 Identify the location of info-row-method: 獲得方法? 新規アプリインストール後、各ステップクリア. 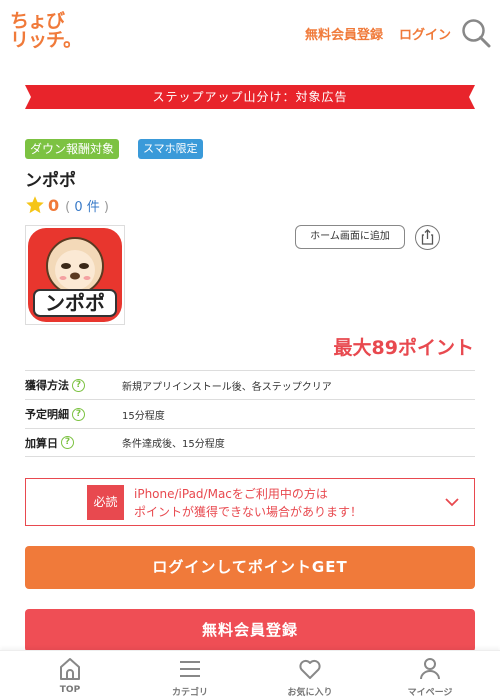
(250, 384).